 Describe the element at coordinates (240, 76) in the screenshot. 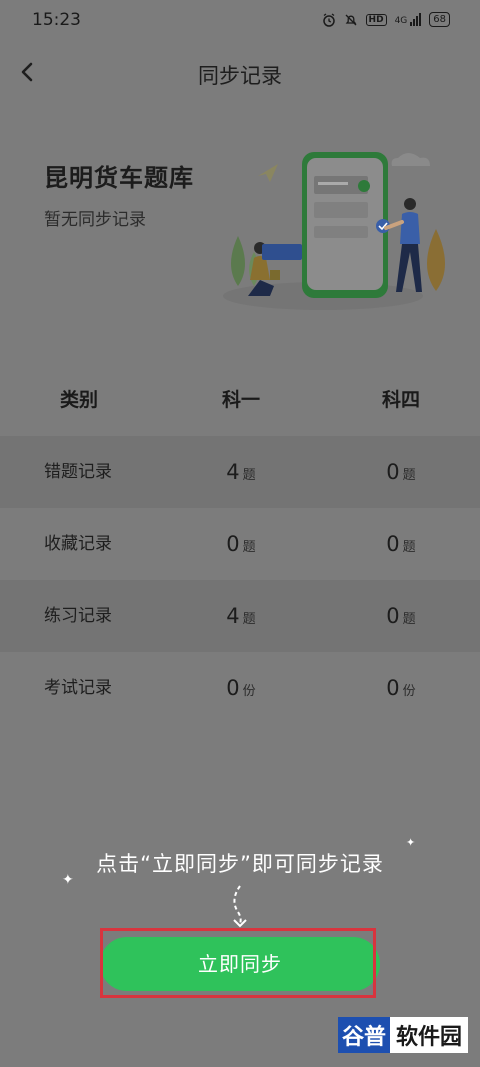

I see `page-title: 同步记录` at that location.